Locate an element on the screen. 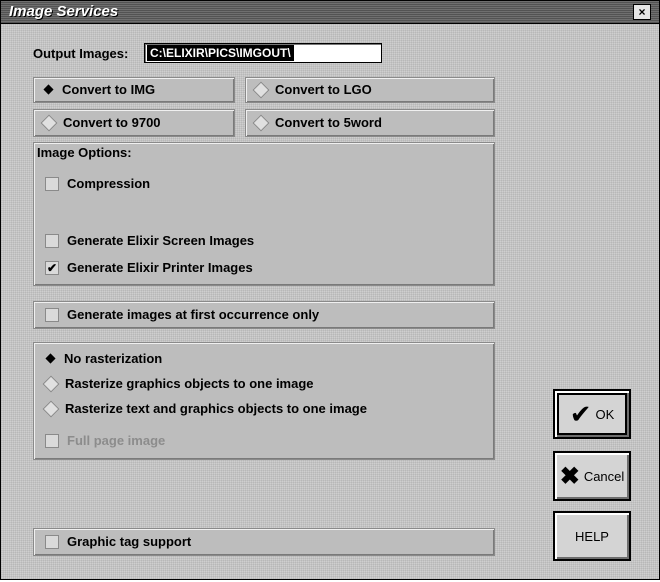 This screenshot has width=660, height=582. first-occurrence-checkbox: Generate images at first occurrence only is located at coordinates (182, 314).